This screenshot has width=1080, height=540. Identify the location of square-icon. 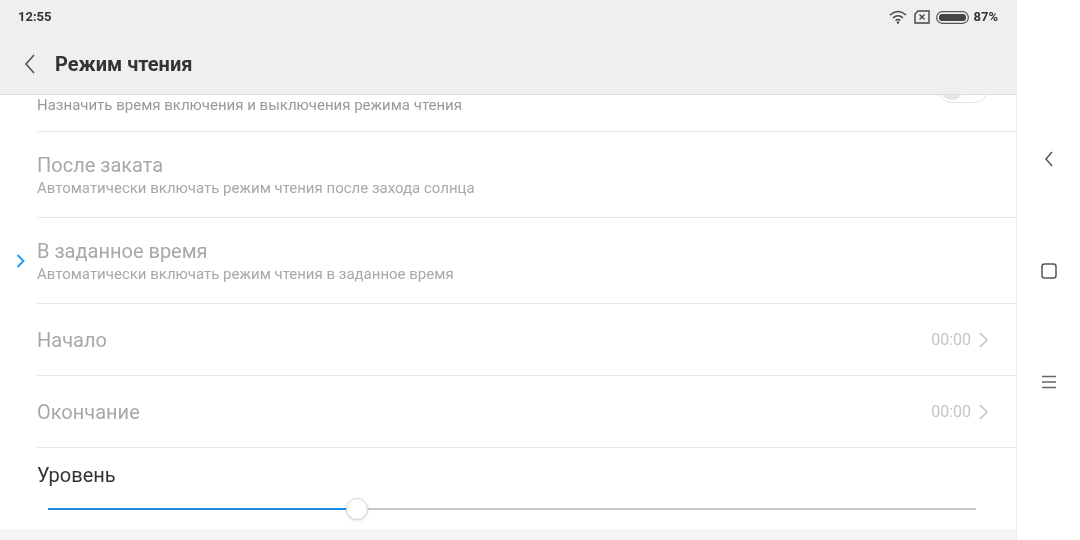
(1048, 271).